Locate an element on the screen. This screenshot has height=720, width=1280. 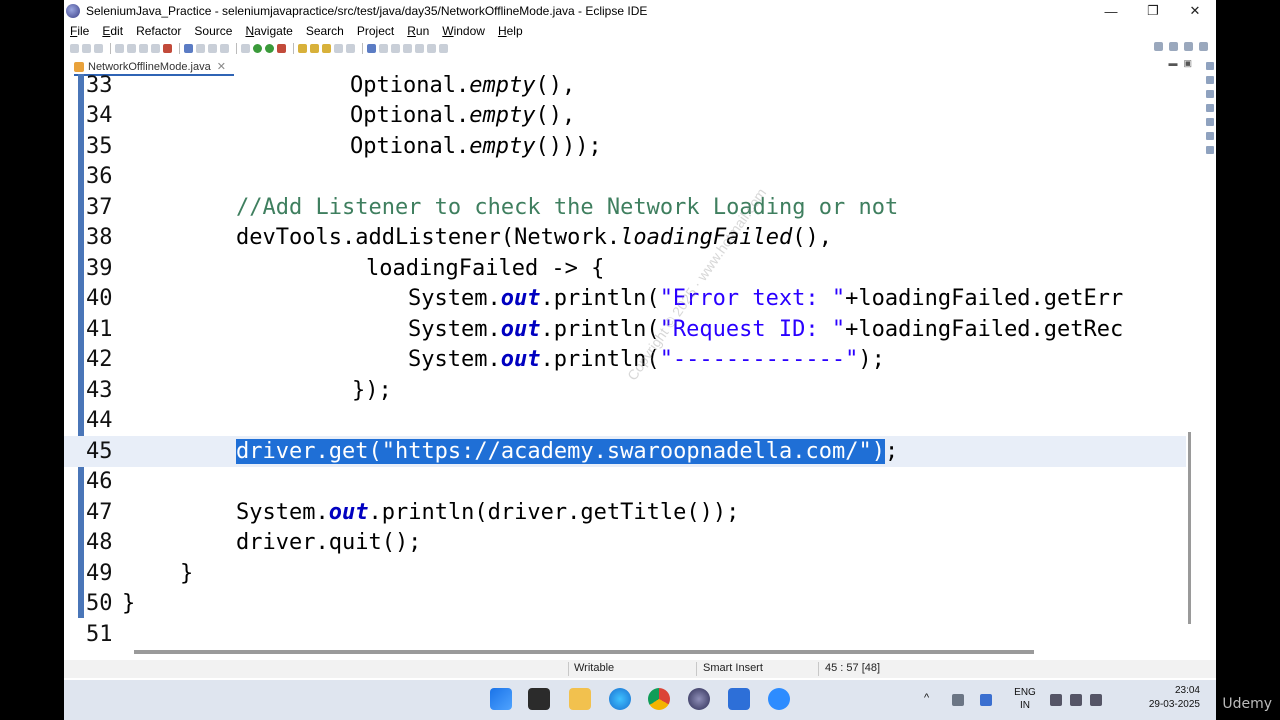
javadoc-view-icon is located at coordinates (1210, 108).